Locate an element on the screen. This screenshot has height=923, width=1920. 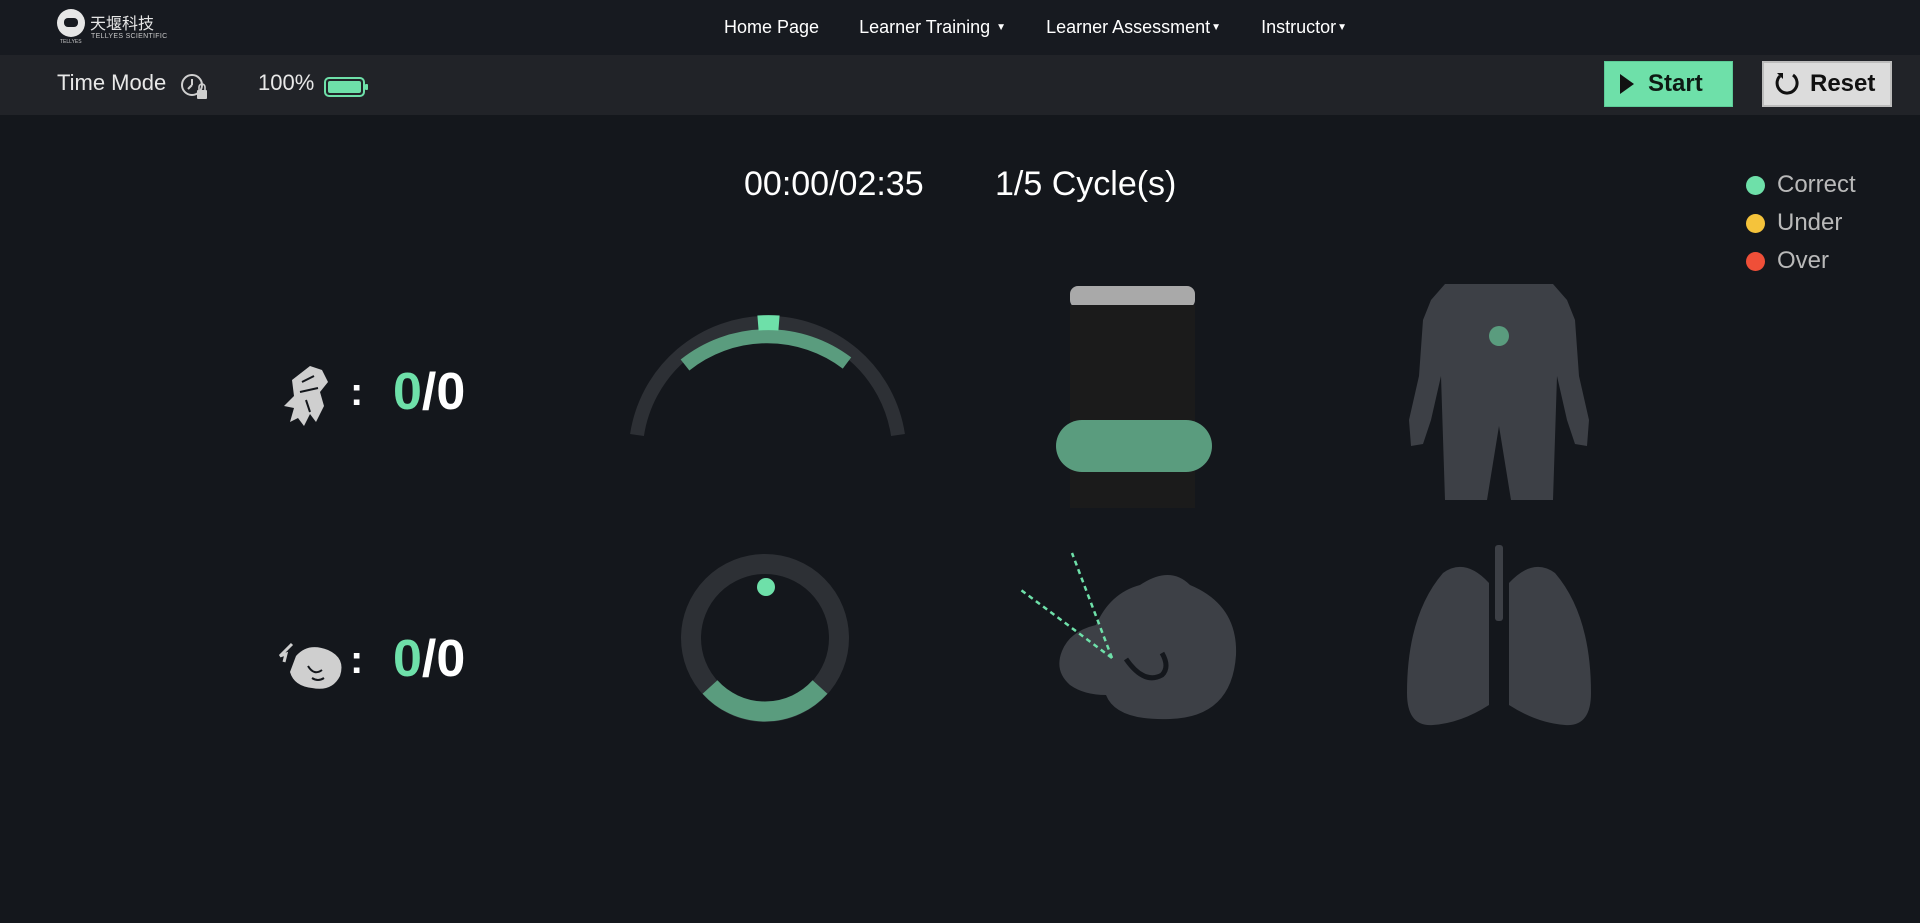
toolbar: Time Mode 100% Start Reset is located at coordinates (960, 85).